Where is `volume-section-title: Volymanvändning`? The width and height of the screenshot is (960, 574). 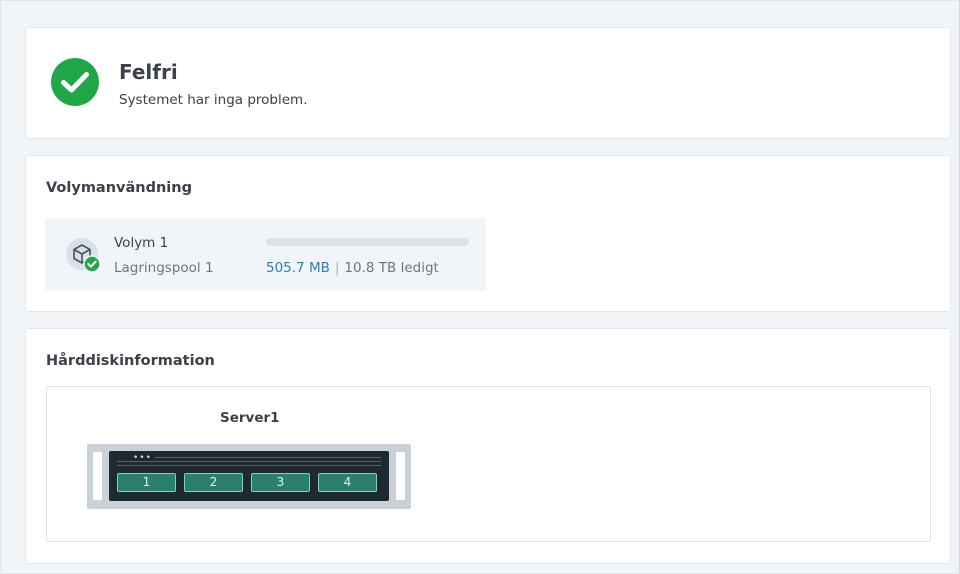
volume-section-title: Volymanvändning is located at coordinates (119, 188).